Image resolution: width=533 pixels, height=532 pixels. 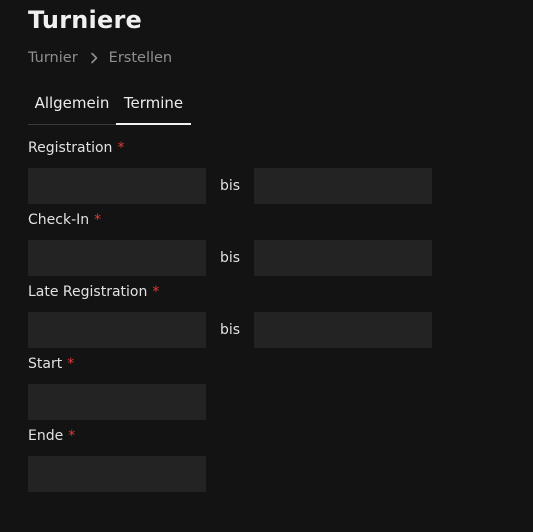 I want to click on registration-range-separator: bis, so click(x=230, y=186).